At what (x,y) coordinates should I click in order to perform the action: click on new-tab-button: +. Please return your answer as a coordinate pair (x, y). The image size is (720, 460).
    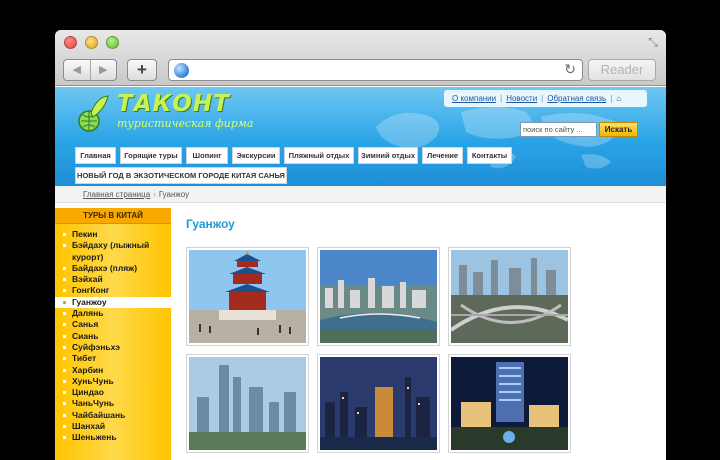
    Looking at the image, I should click on (142, 70).